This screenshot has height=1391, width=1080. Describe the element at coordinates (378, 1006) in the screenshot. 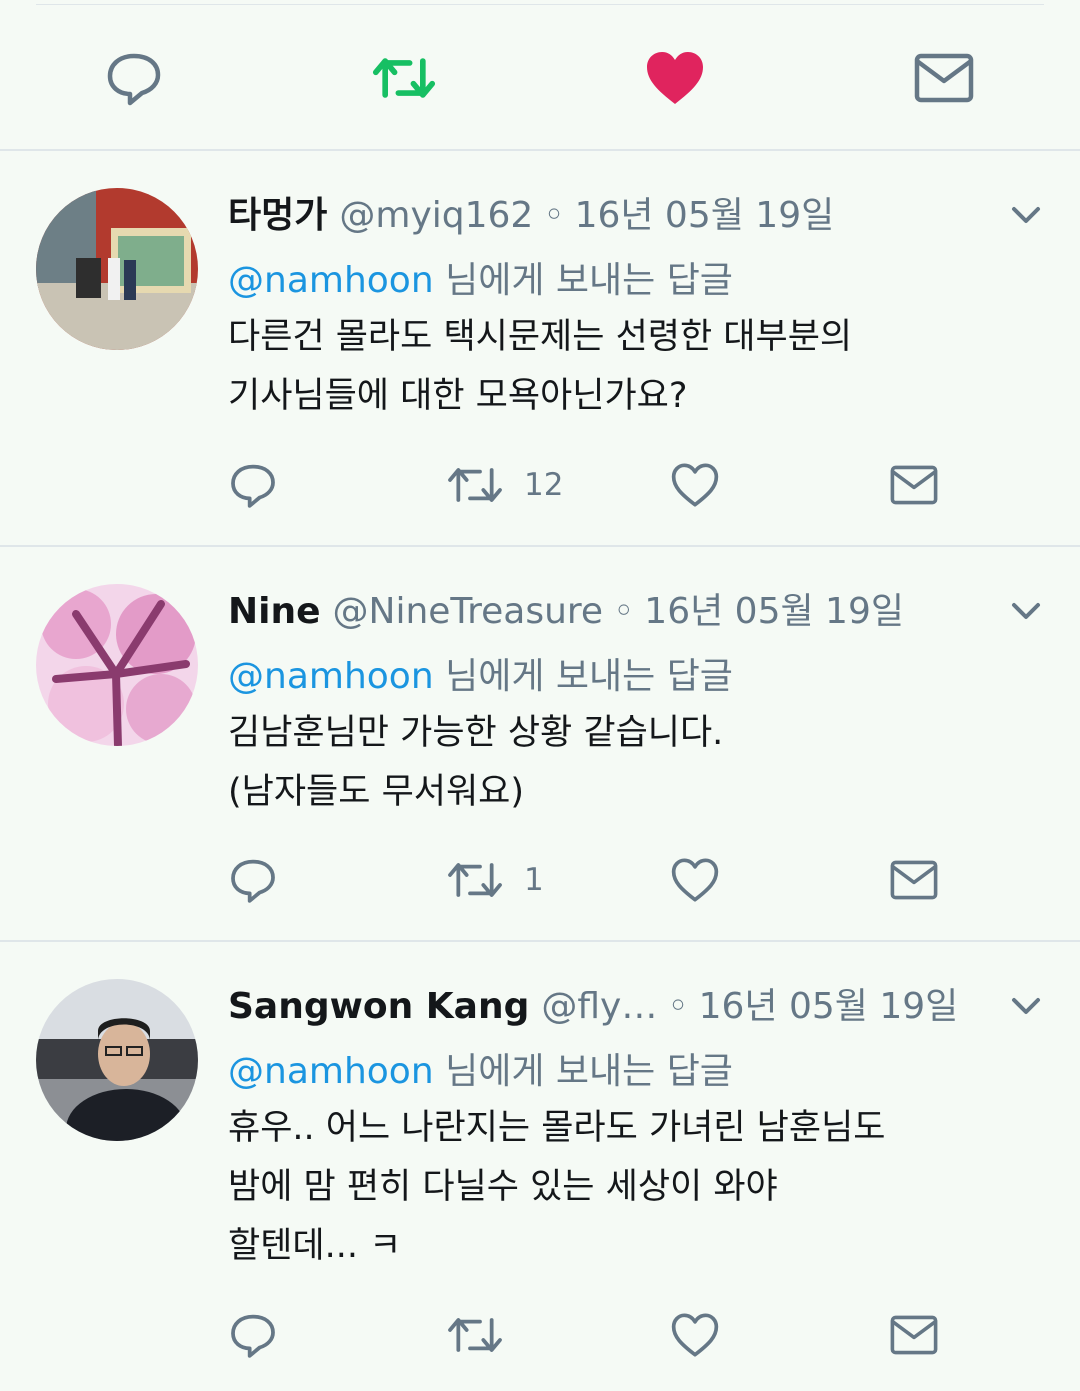

I see `display-name: Sangwon Kang` at that location.